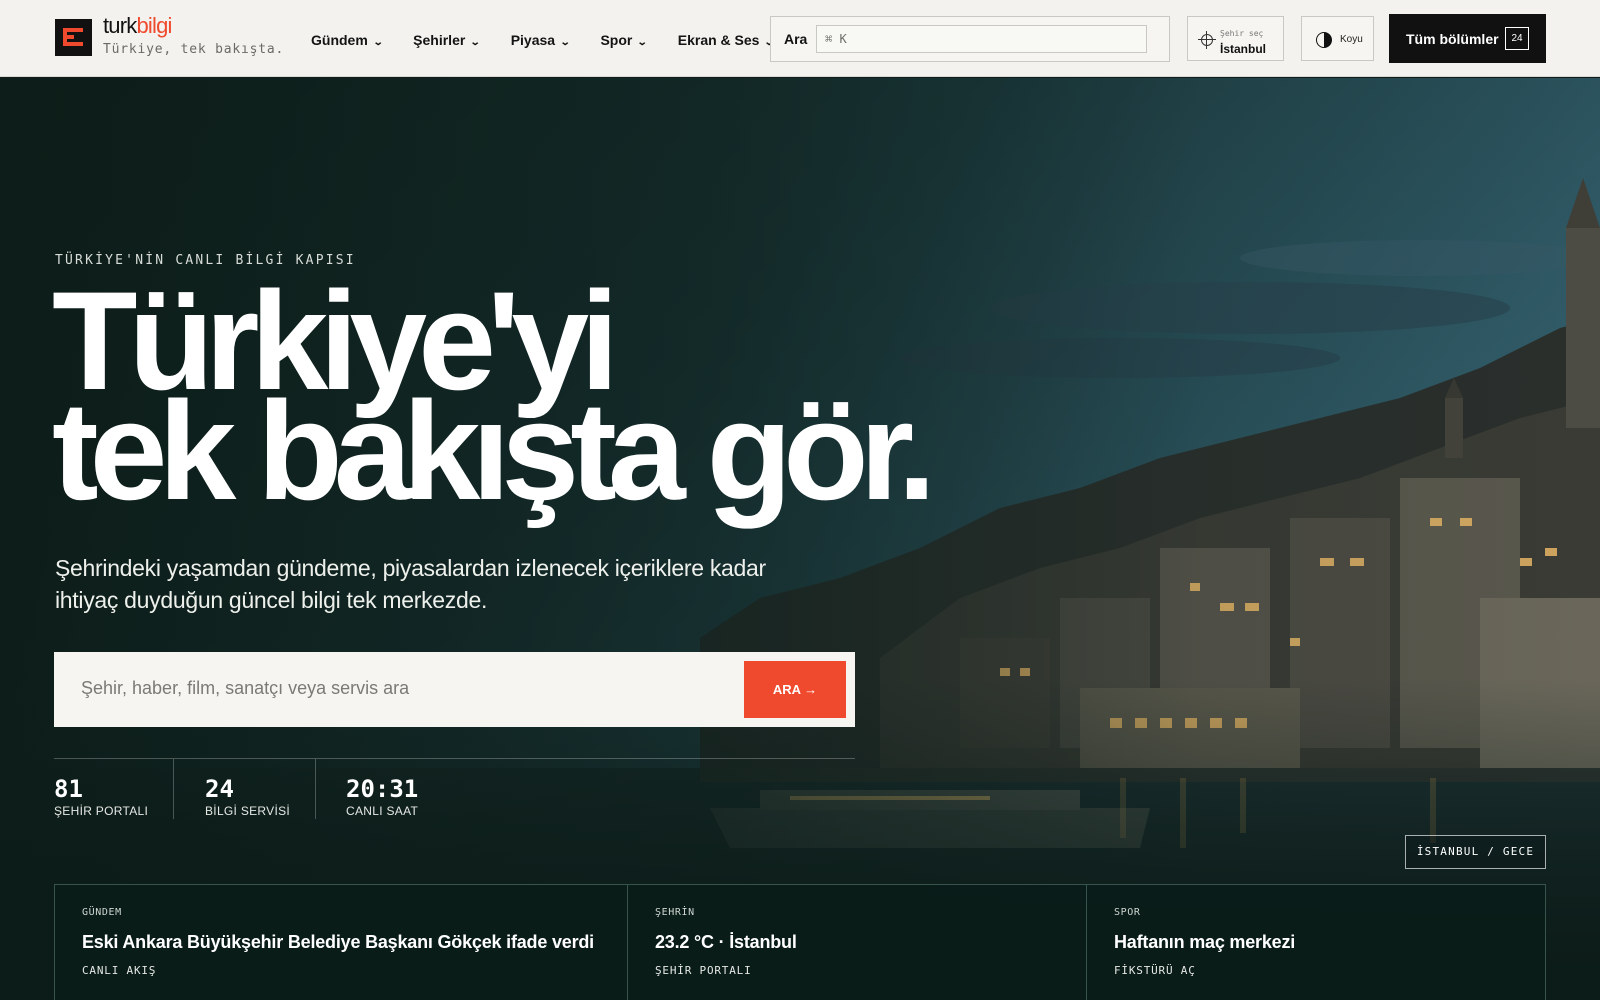 The height and width of the screenshot is (1000, 1600). I want to click on city-selector-button: Şehir seç İstanbul, so click(1235, 38).